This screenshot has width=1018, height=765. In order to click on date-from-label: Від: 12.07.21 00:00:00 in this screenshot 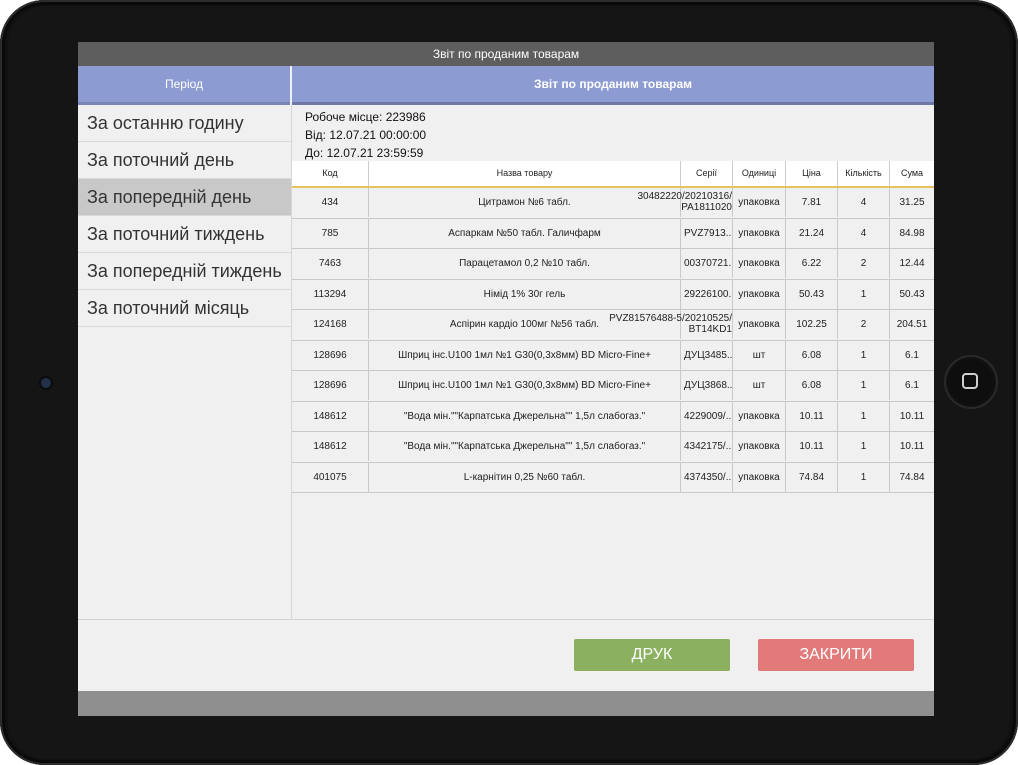, I will do `click(366, 135)`.